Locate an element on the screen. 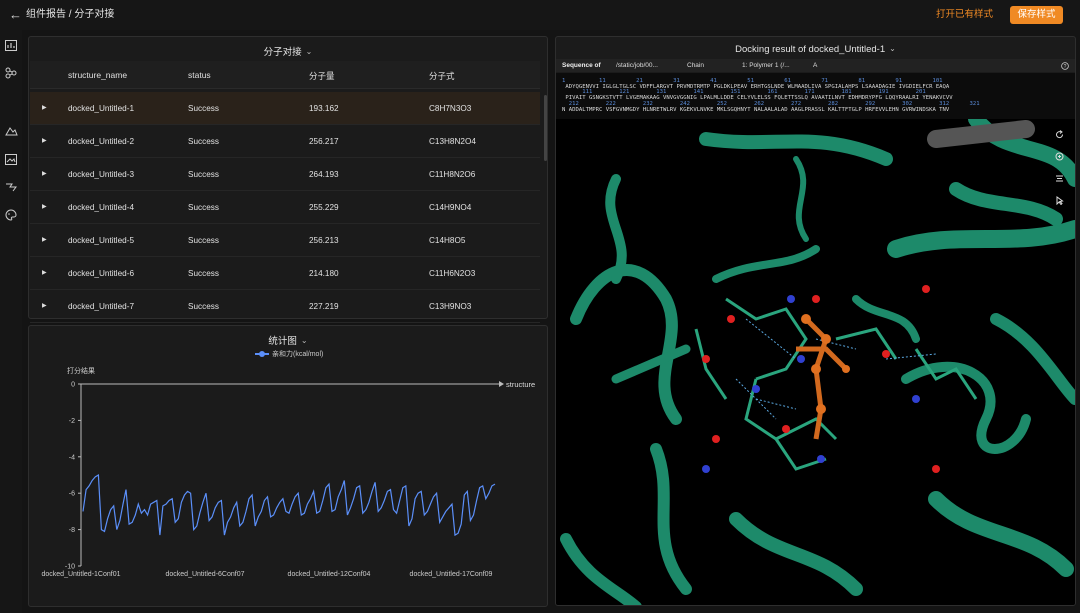  pipeline-icon is located at coordinates (11, 187).